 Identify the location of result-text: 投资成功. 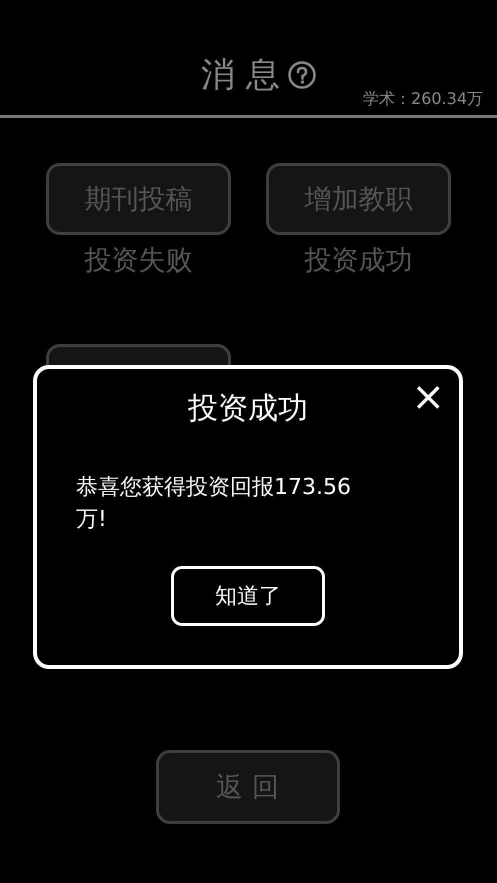
(358, 261).